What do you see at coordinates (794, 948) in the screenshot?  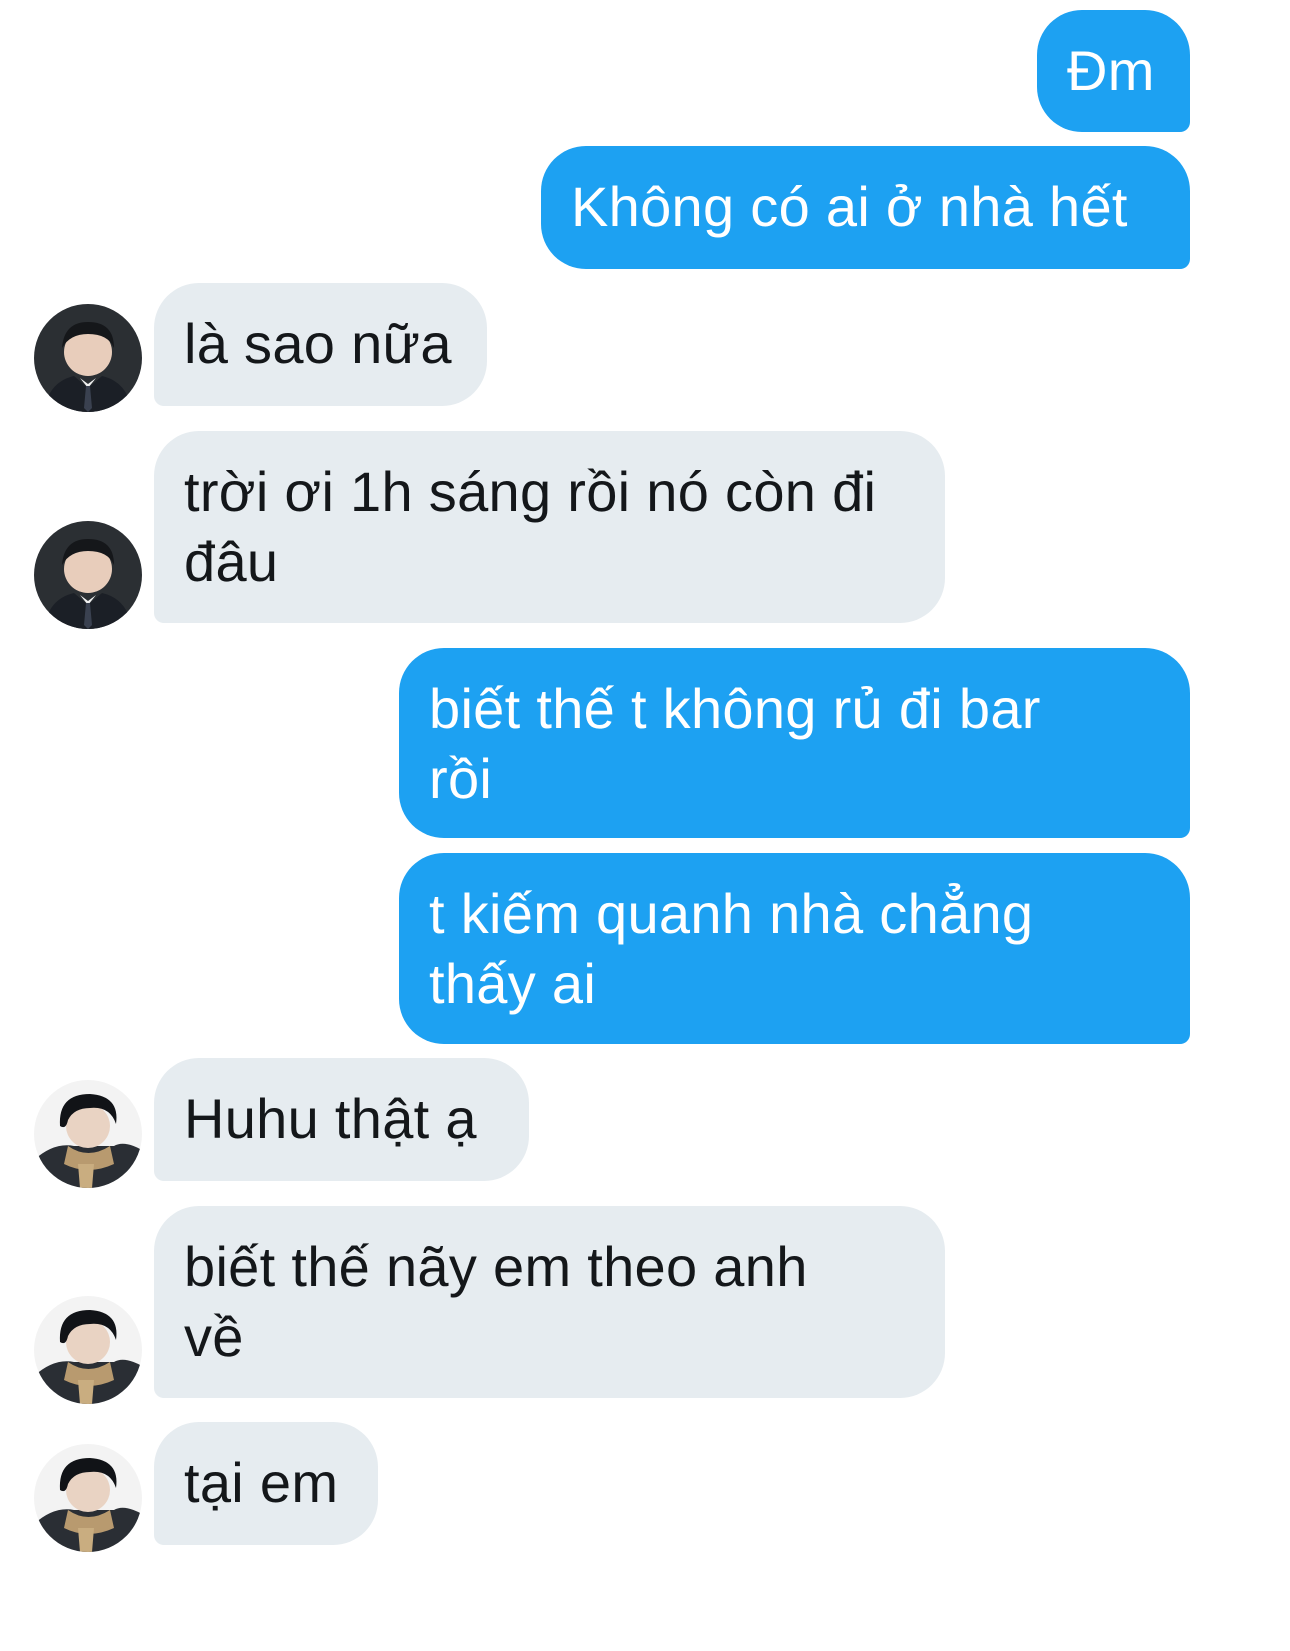 I see `outgoing-message-bubble: t kiếm quanh nhà chẳng thấy ai` at bounding box center [794, 948].